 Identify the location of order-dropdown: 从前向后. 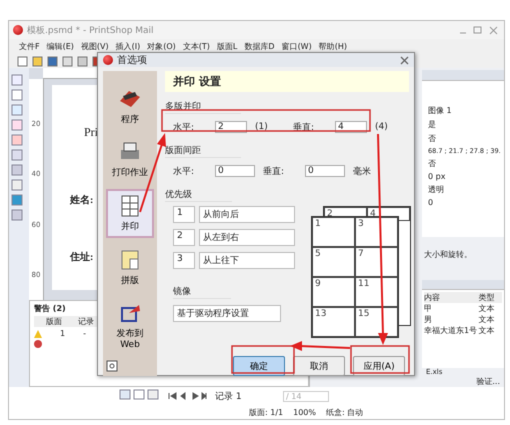
(247, 214).